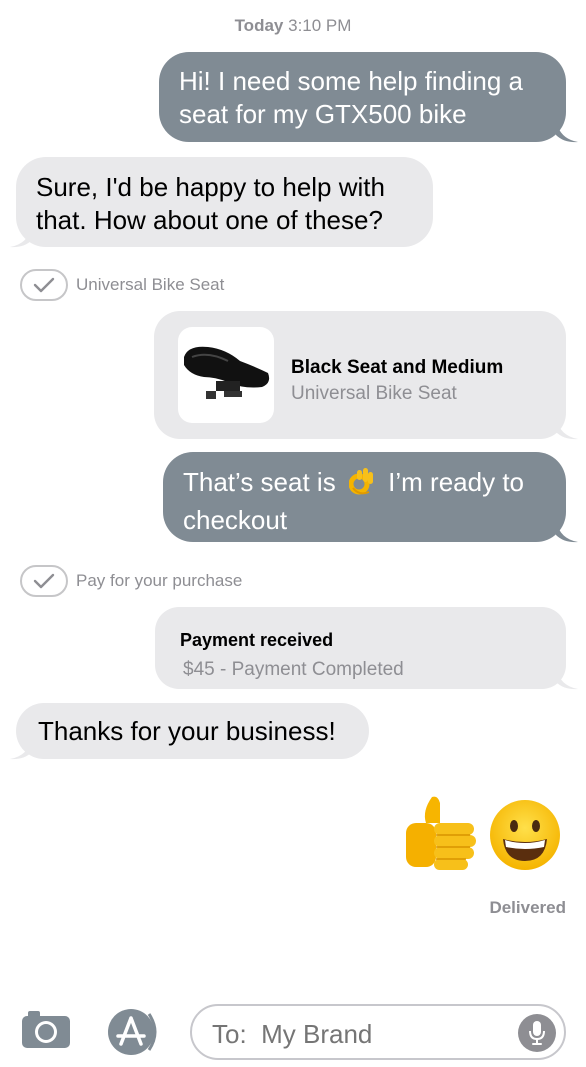  Describe the element at coordinates (293, 669) in the screenshot. I see `payment-card-subtitle: $45 - Payment Completed` at that location.